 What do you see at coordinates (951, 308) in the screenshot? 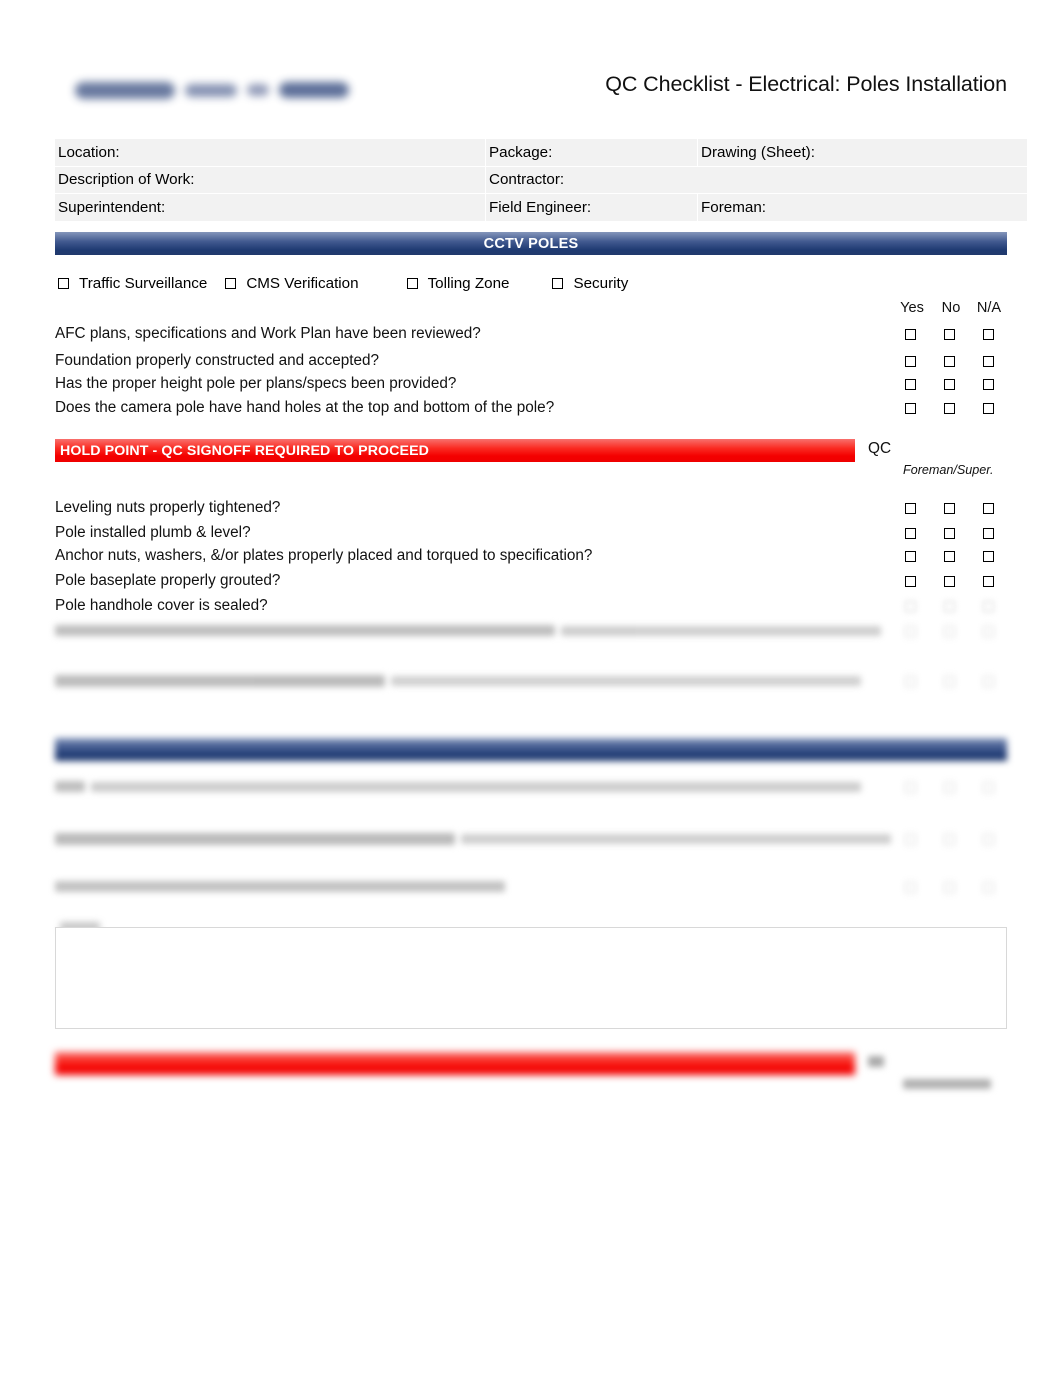
I see `column-header-no: No` at bounding box center [951, 308].